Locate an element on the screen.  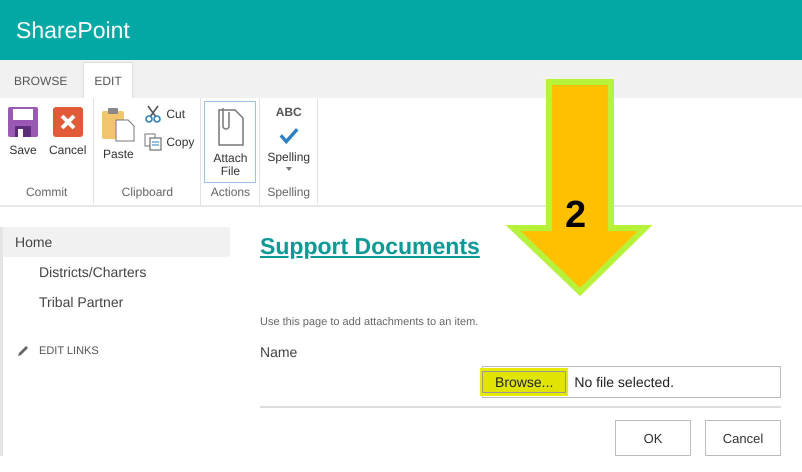
paperclip-document-button: Attach File is located at coordinates (230, 142).